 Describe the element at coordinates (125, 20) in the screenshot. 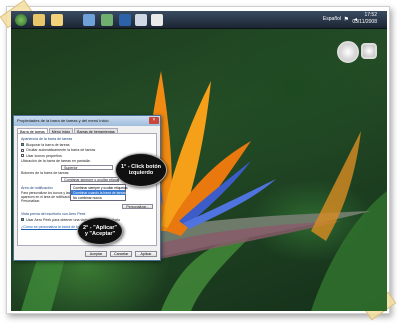

I see `media-player-icon` at that location.